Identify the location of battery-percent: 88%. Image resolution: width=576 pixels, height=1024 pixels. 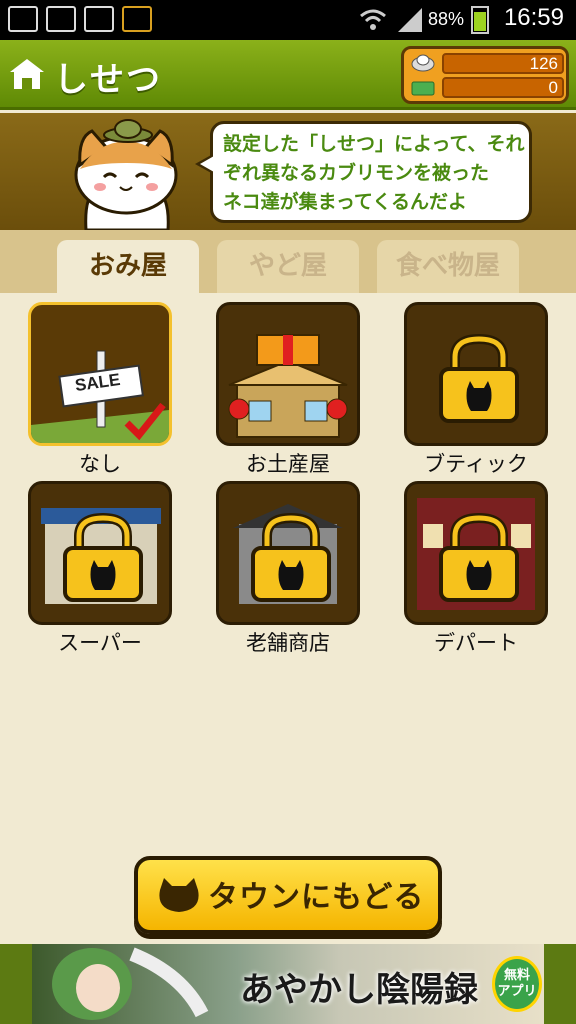
(446, 19).